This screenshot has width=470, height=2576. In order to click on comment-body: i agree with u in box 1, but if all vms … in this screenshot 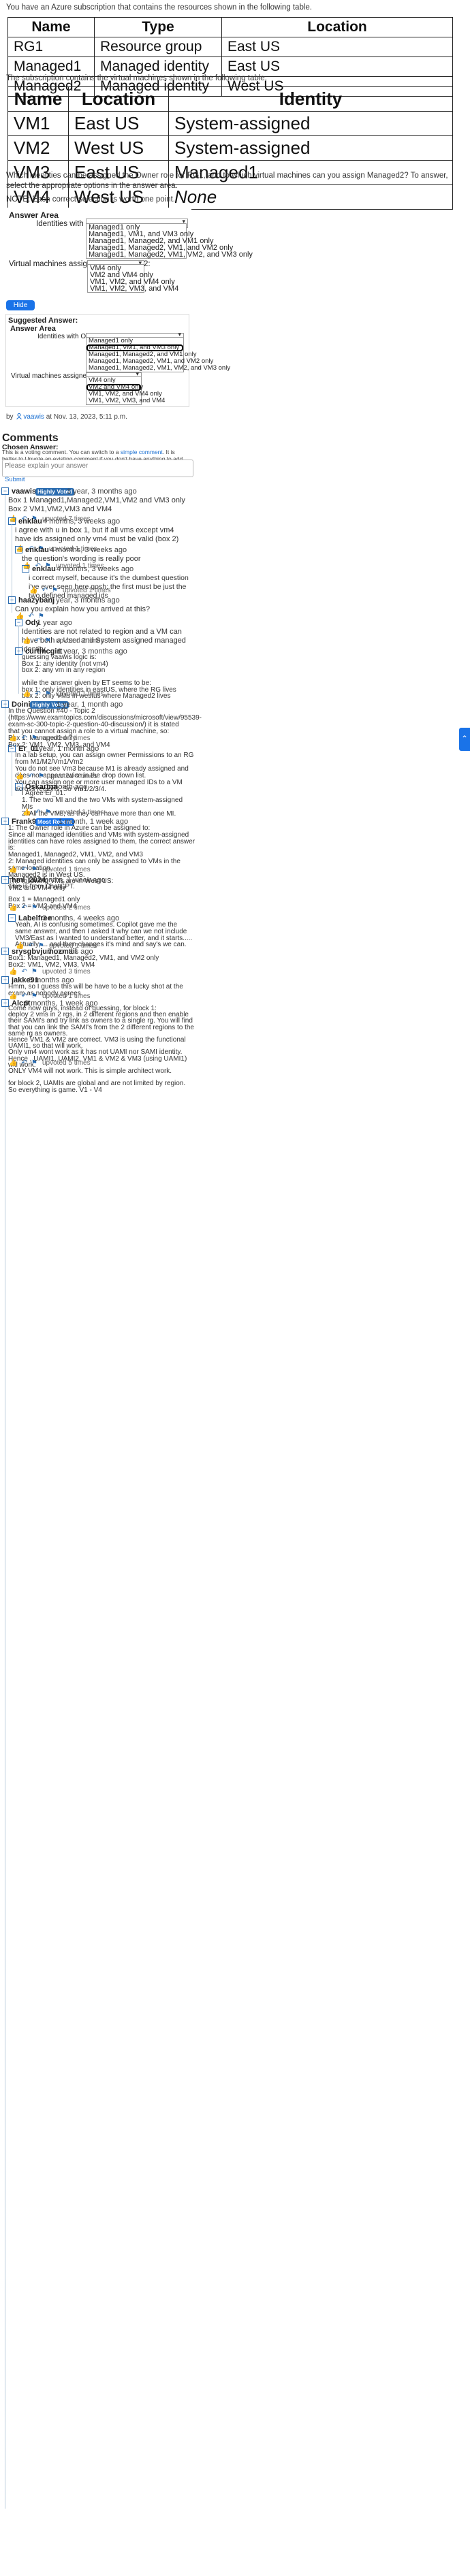, I will do `click(97, 534)`.